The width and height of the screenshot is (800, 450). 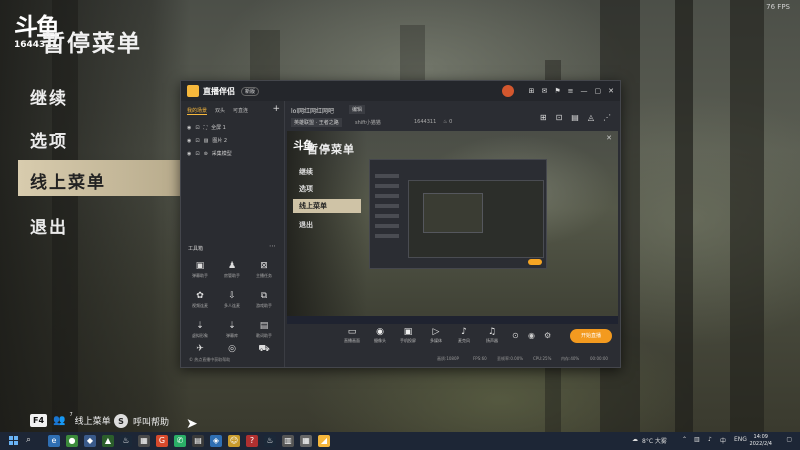 What do you see at coordinates (28, 440) in the screenshot?
I see `search-icon: ⌕` at bounding box center [28, 440].